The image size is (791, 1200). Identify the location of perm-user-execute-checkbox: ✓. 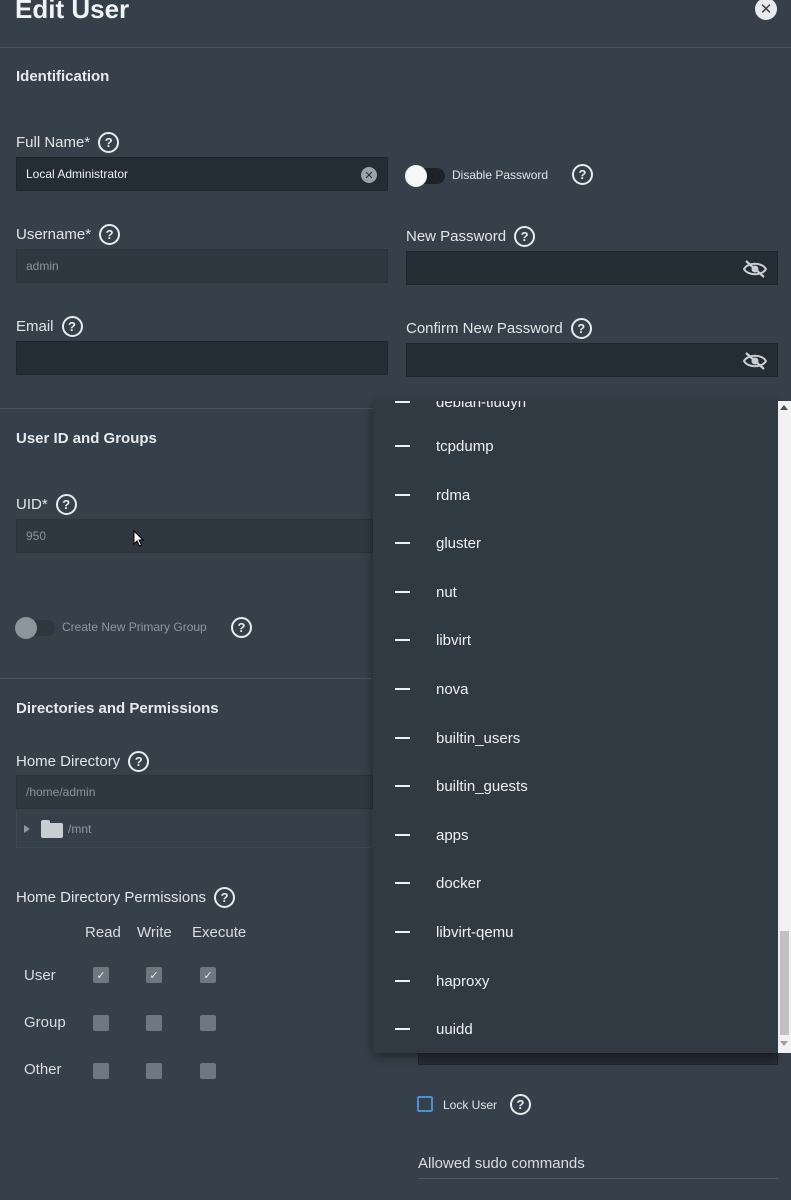
(208, 975).